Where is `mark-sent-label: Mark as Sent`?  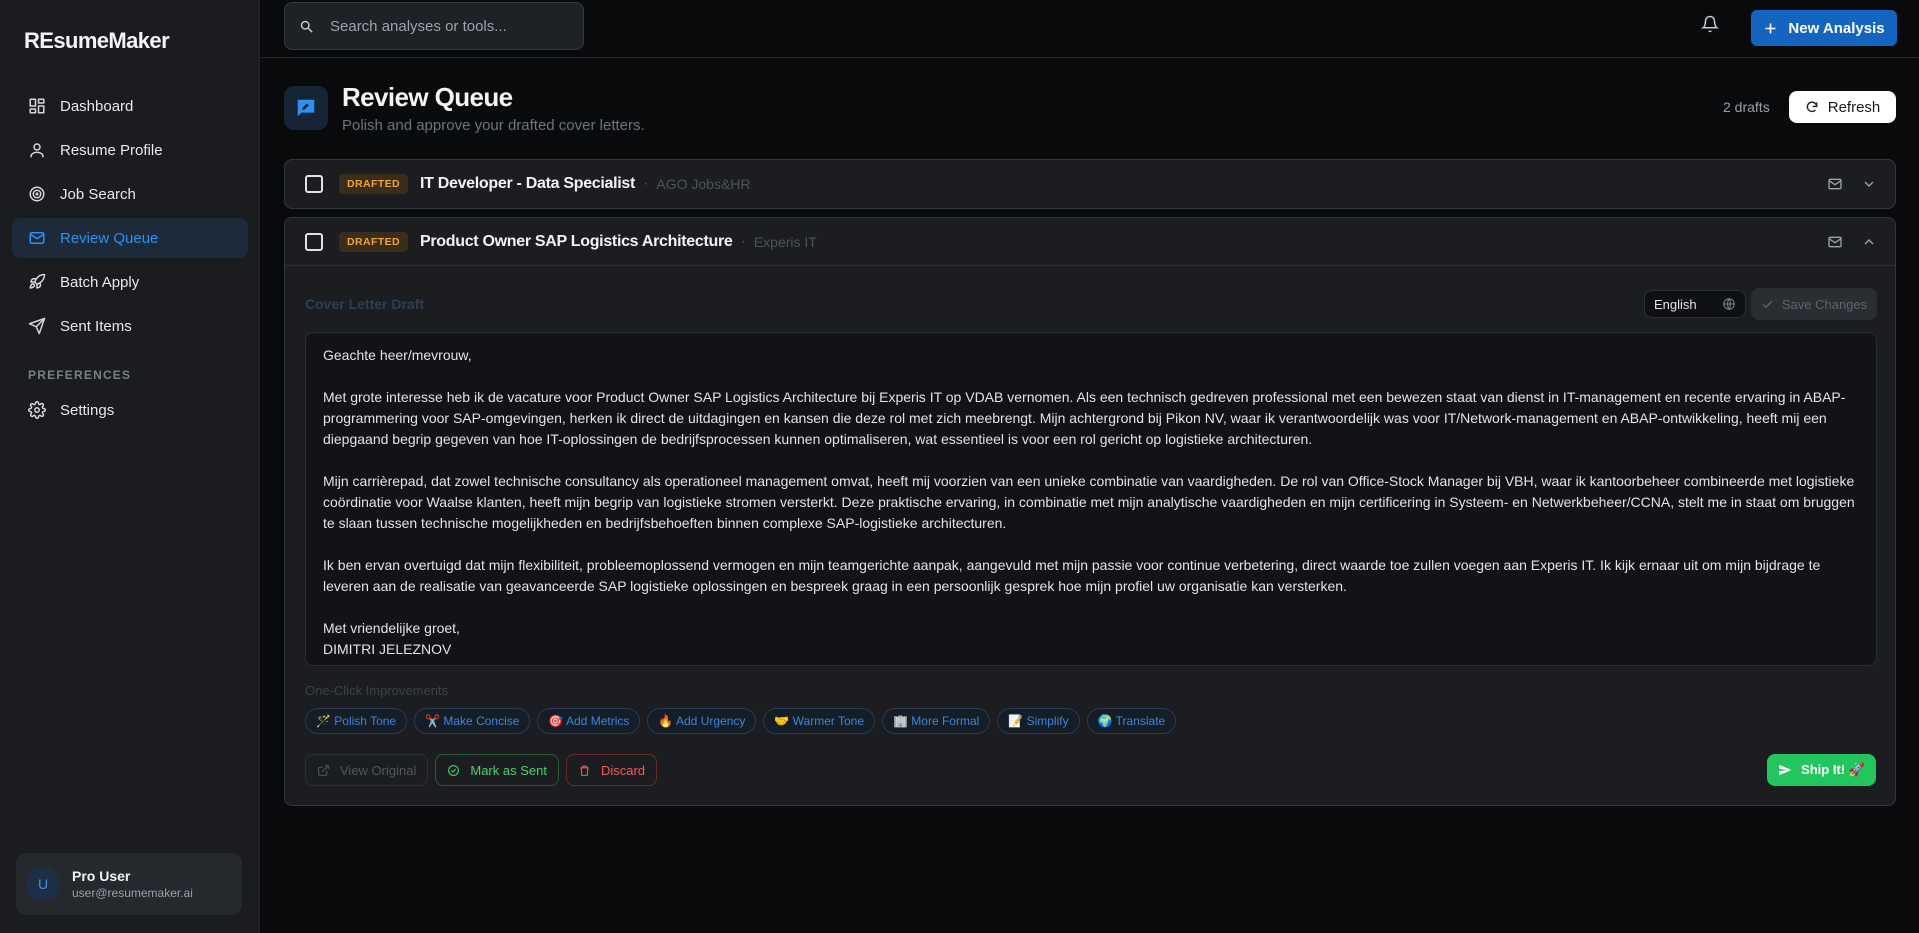
mark-sent-label: Mark as Sent is located at coordinates (508, 770).